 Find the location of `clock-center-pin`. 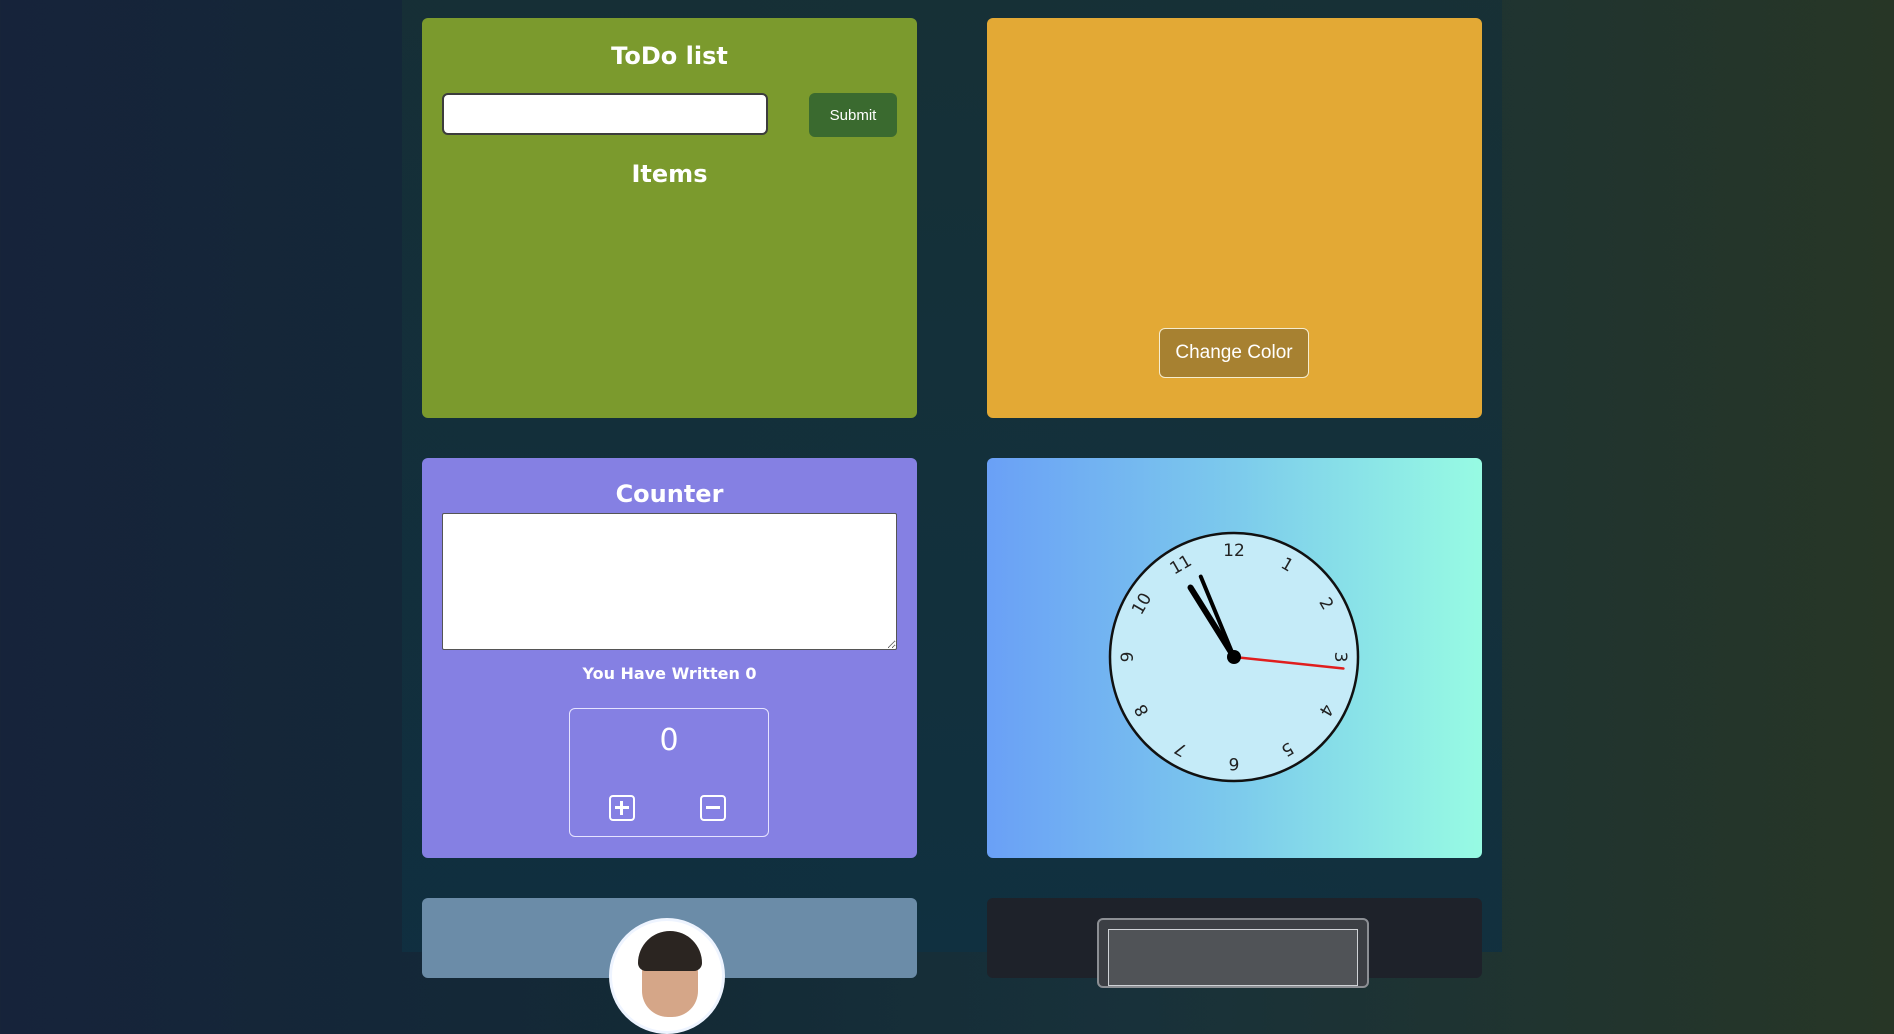

clock-center-pin is located at coordinates (1234, 657).